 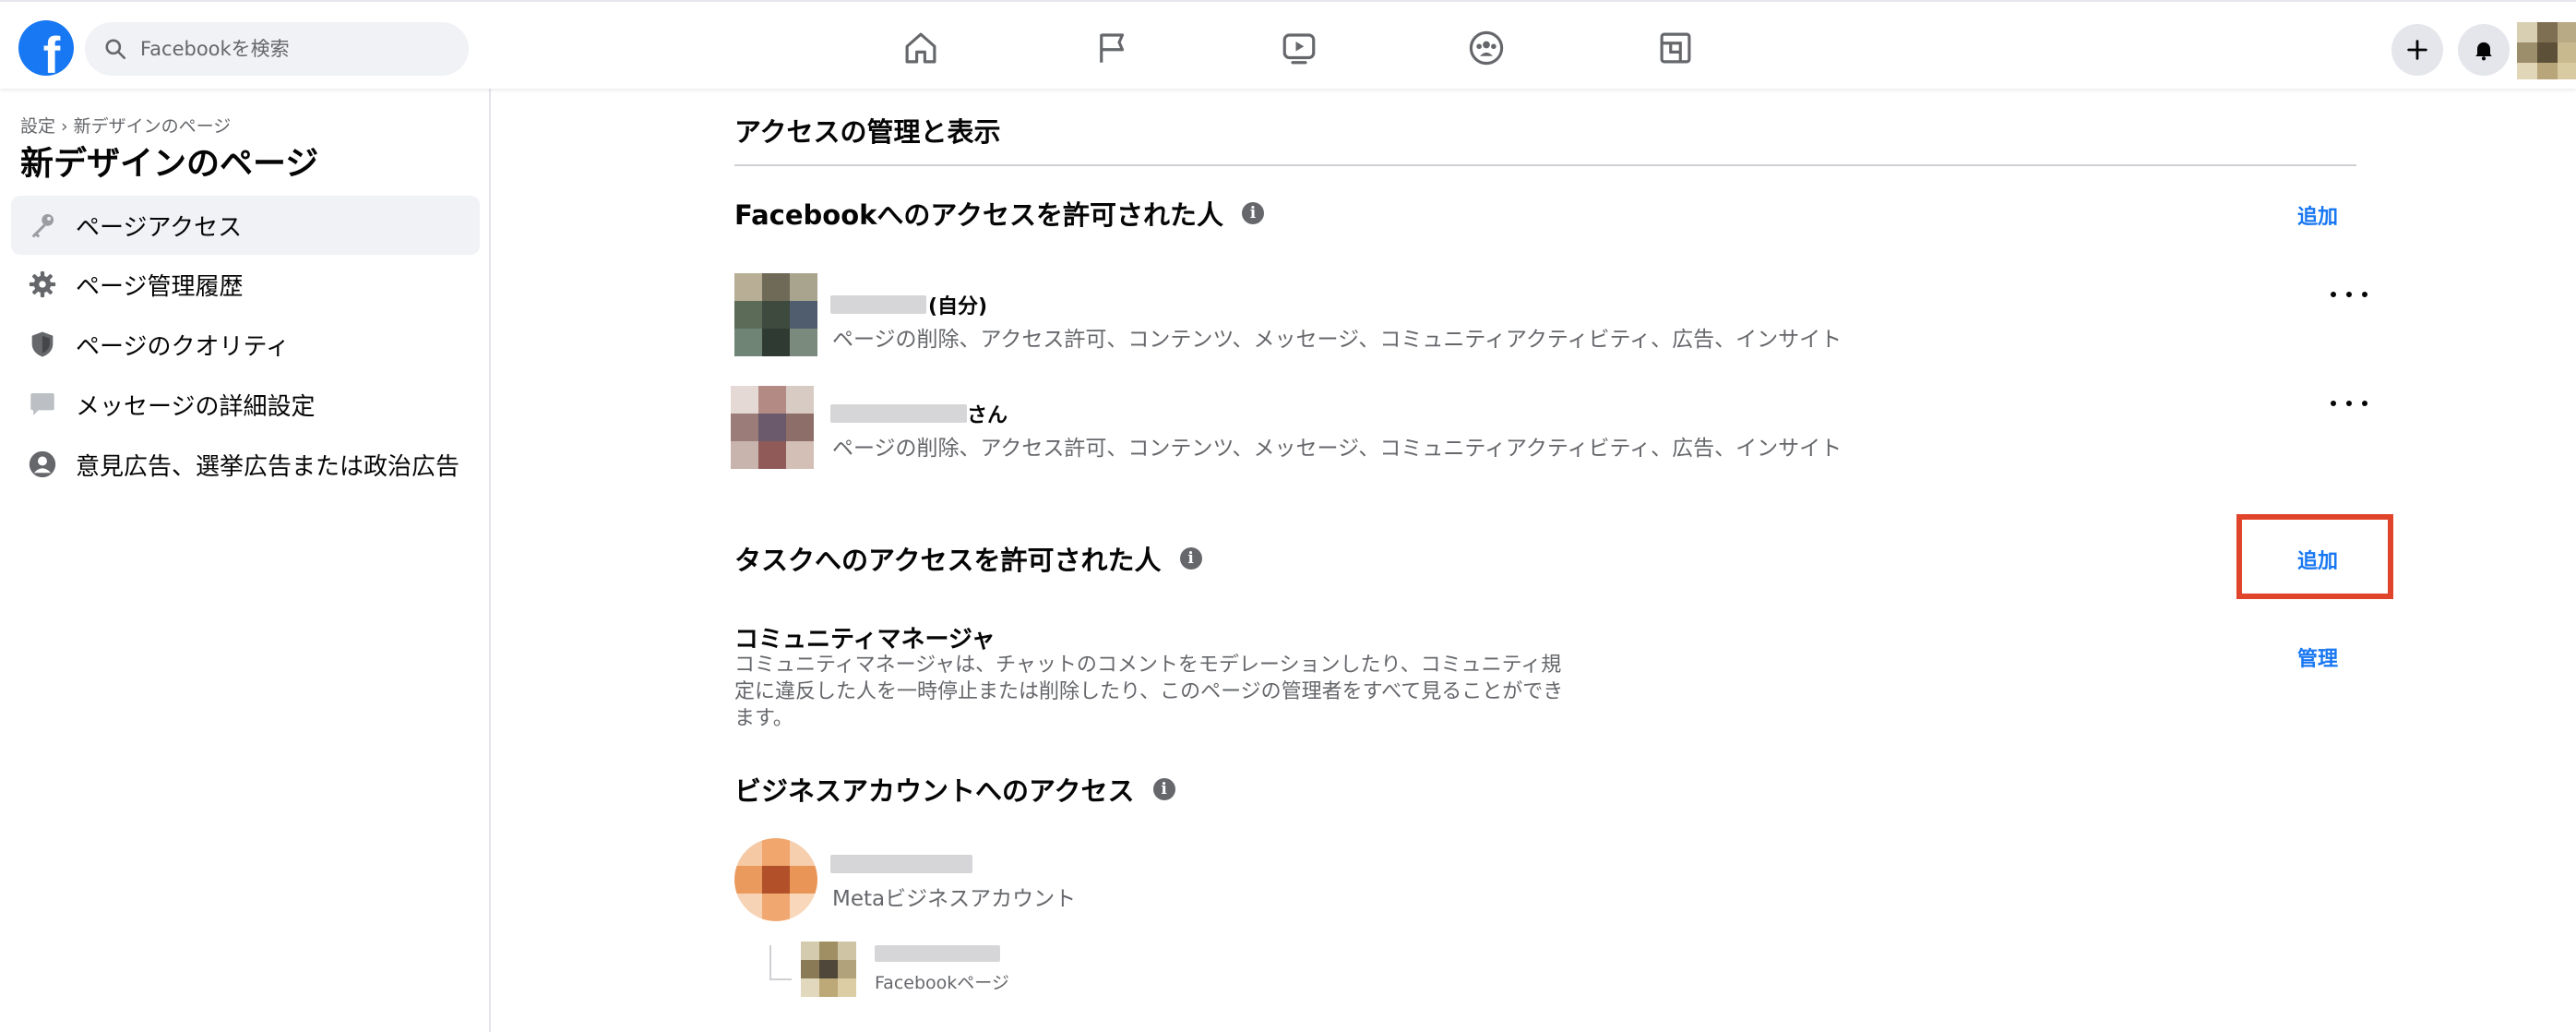 What do you see at coordinates (2317, 657) in the screenshot?
I see `manage-community-manager-button: 管理` at bounding box center [2317, 657].